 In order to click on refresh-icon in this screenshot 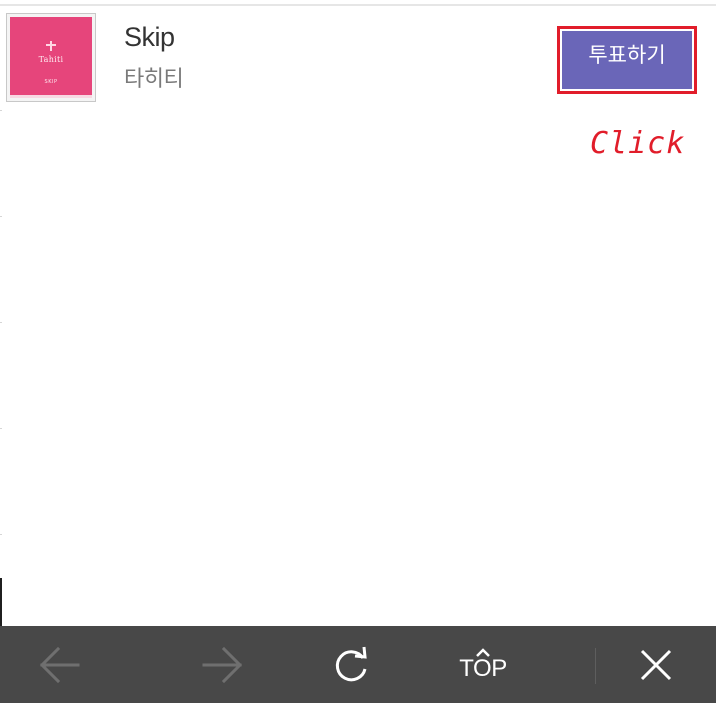, I will do `click(351, 663)`.